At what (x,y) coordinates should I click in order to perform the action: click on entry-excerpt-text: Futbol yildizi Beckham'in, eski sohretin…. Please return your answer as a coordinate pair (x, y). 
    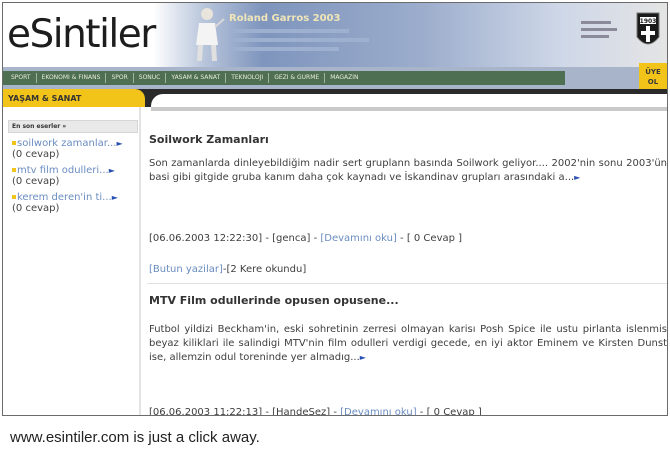
    Looking at the image, I should click on (408, 343).